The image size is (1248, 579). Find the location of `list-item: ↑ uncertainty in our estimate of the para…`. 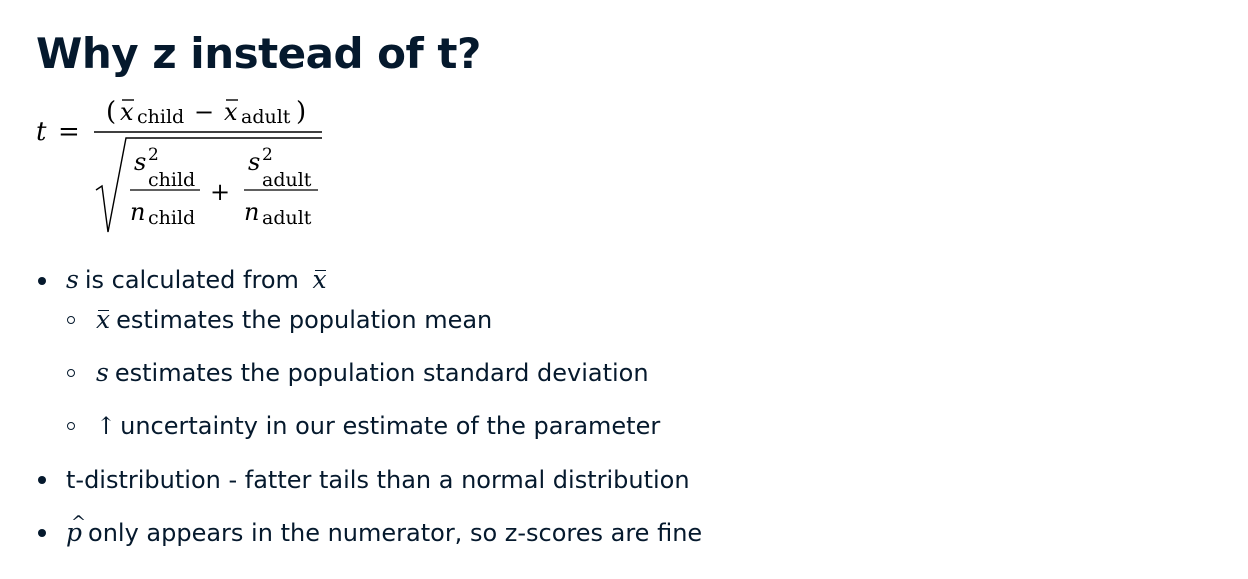

list-item: ↑ uncertainty in our estimate of the para… is located at coordinates (378, 426).